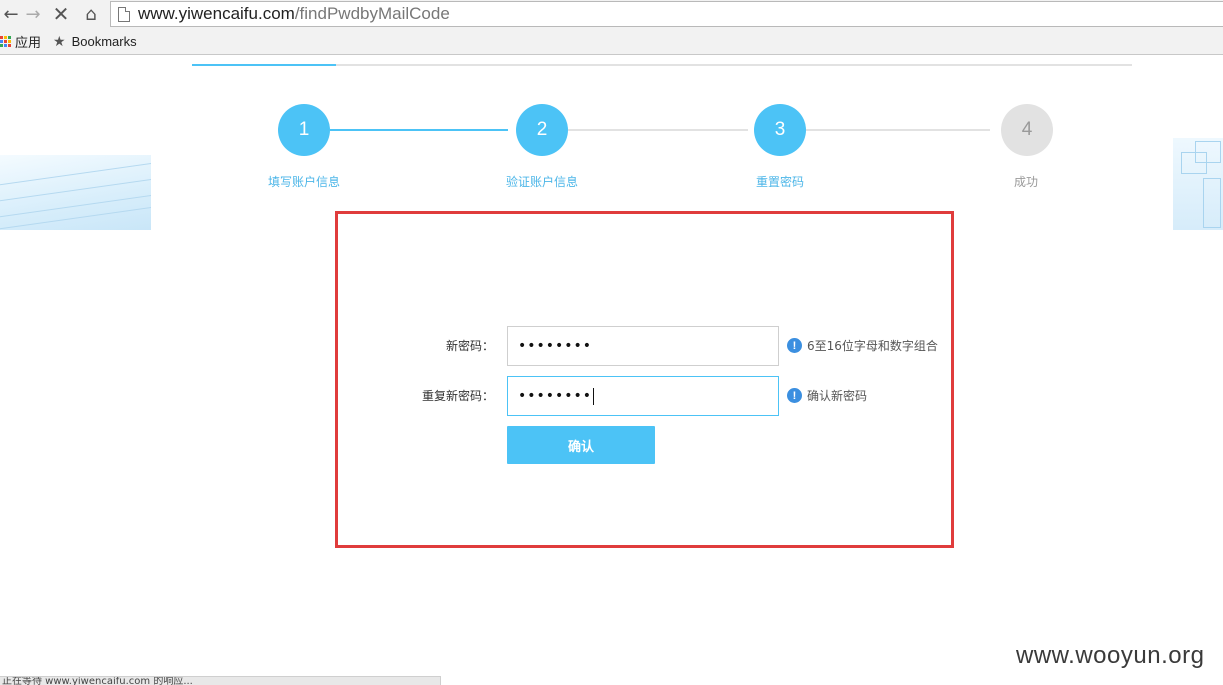 Image resolution: width=1223 pixels, height=685 pixels. Describe the element at coordinates (75, 192) in the screenshot. I see `decorative-banner-left` at that location.